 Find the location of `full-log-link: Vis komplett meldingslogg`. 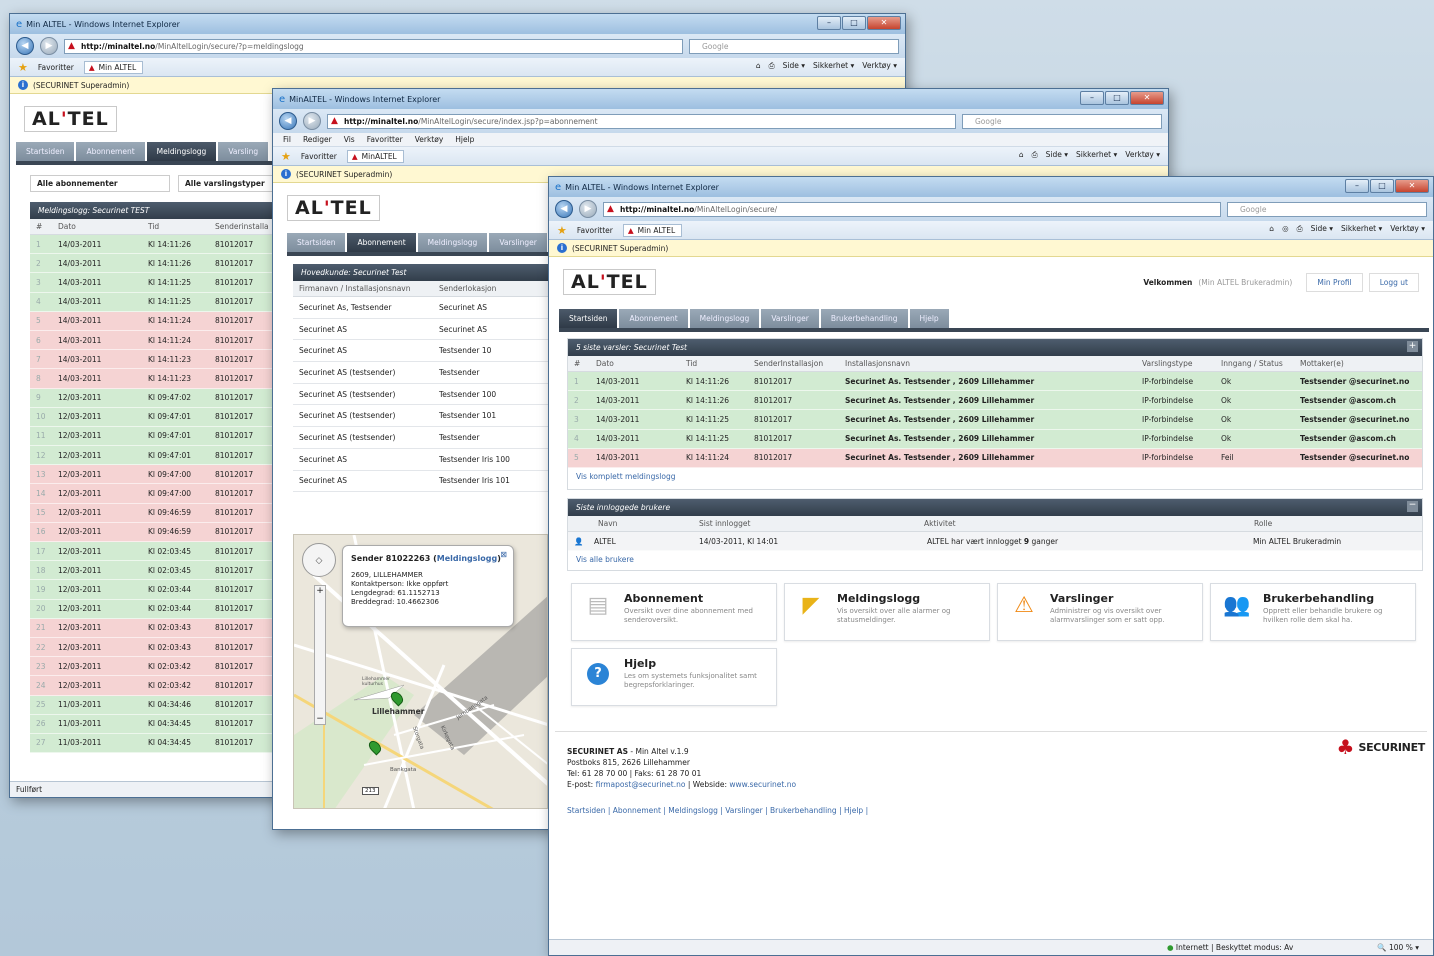

full-log-link: Vis komplett meldingslogg is located at coordinates (995, 478).